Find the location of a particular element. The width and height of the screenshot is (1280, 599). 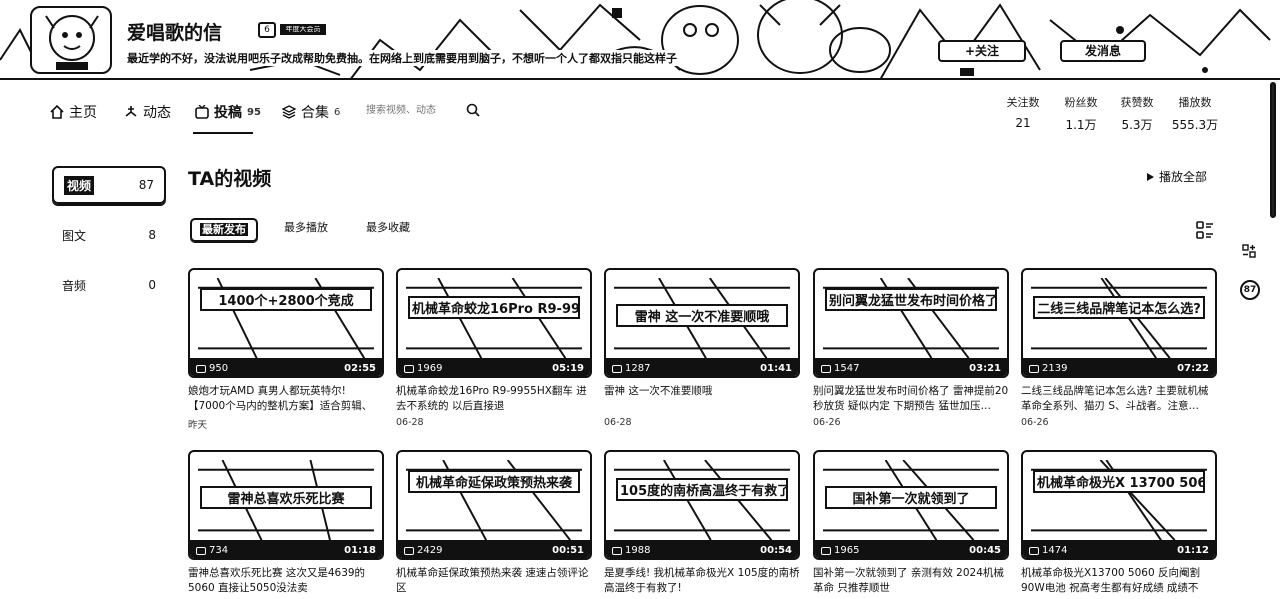

thumbnail-caption: 二线三线品牌笔记本怎么选? is located at coordinates (1119, 307).